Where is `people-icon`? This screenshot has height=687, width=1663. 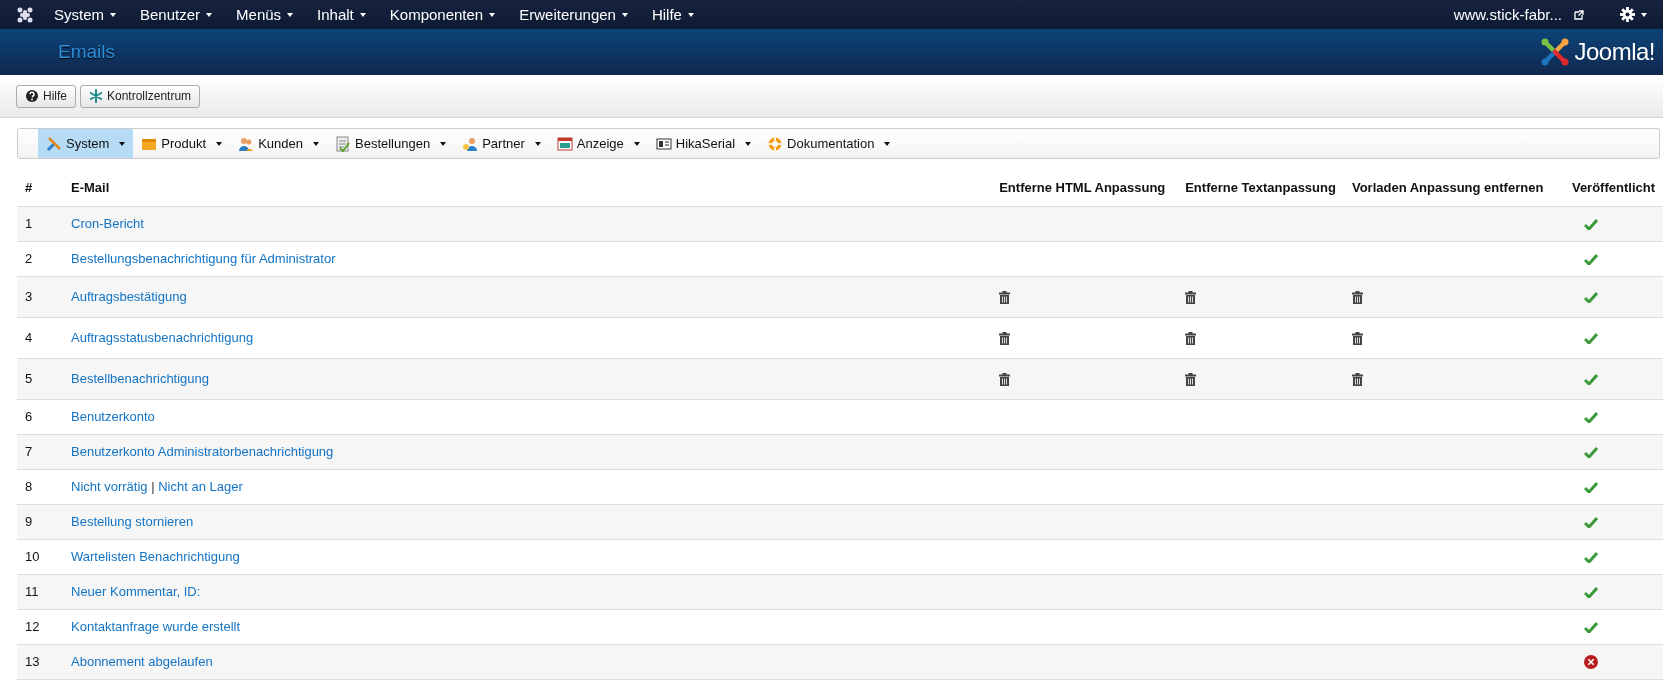
people-icon is located at coordinates (246, 143).